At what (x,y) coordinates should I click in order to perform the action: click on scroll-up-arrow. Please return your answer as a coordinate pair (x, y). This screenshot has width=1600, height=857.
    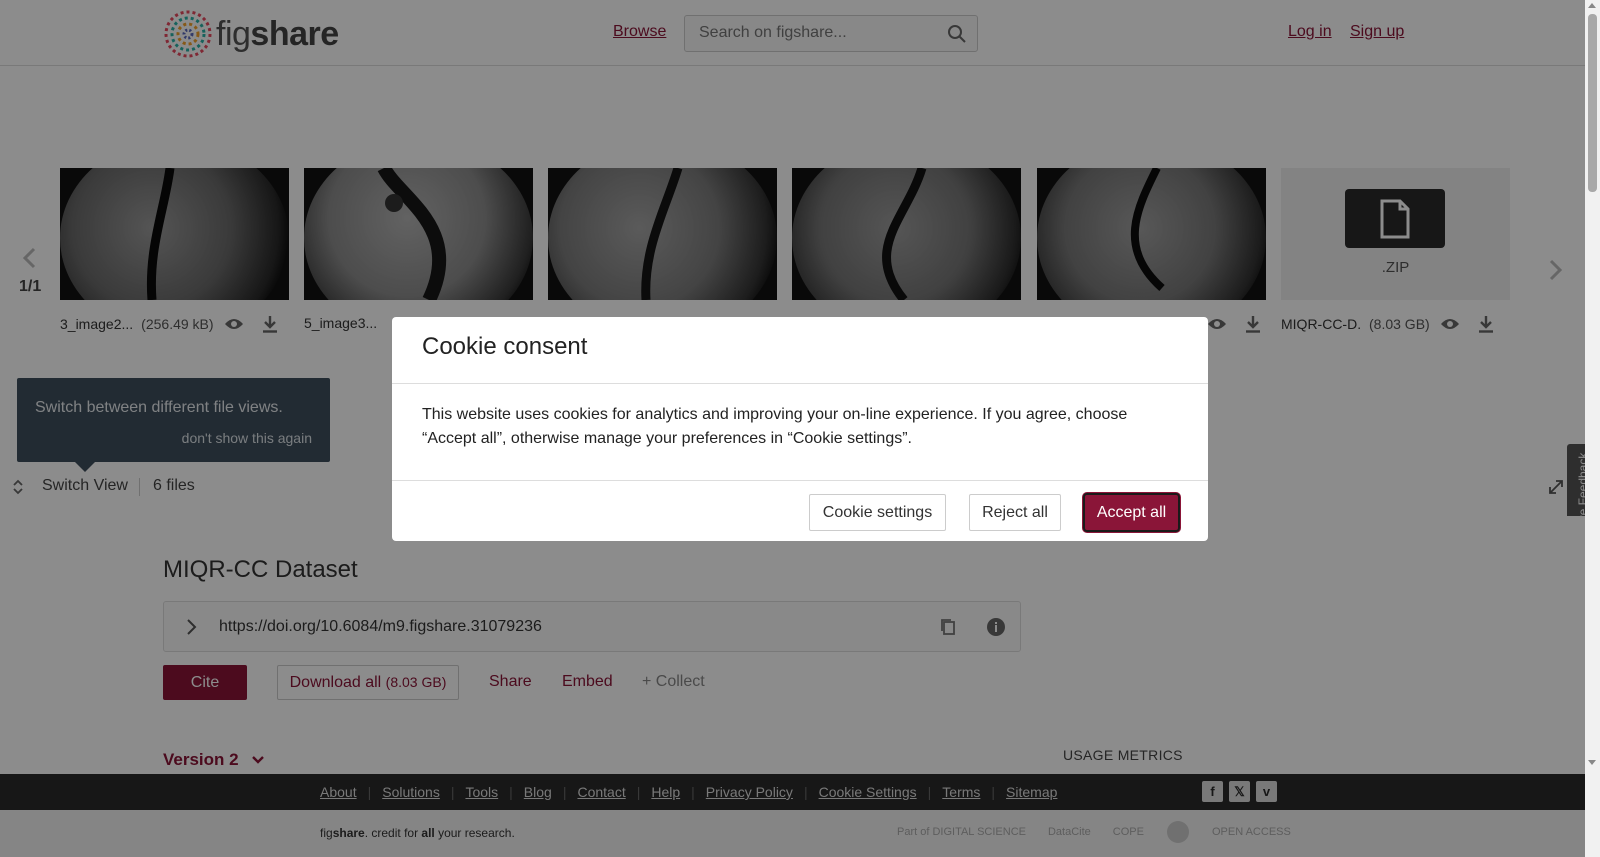
    Looking at the image, I should click on (1592, 5).